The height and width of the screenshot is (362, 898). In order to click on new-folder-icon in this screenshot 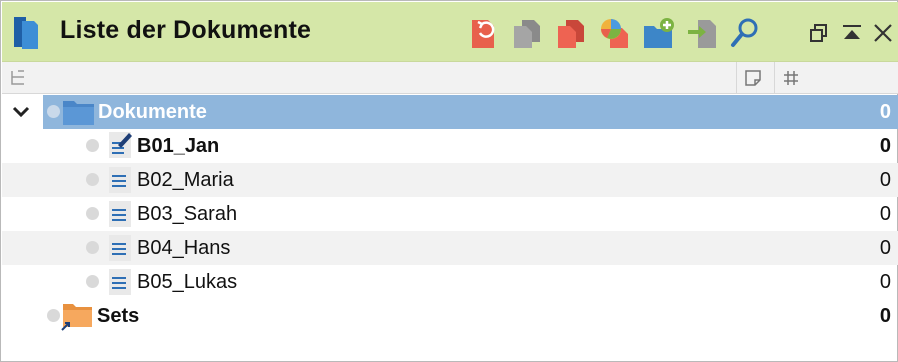, I will do `click(659, 33)`.